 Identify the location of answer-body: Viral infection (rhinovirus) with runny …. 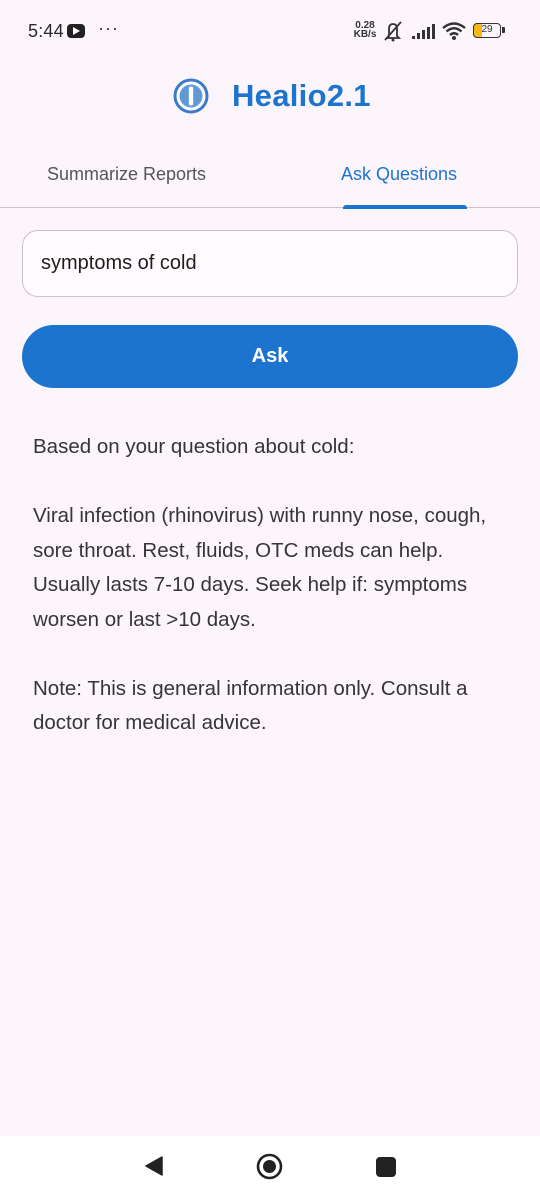
(260, 567).